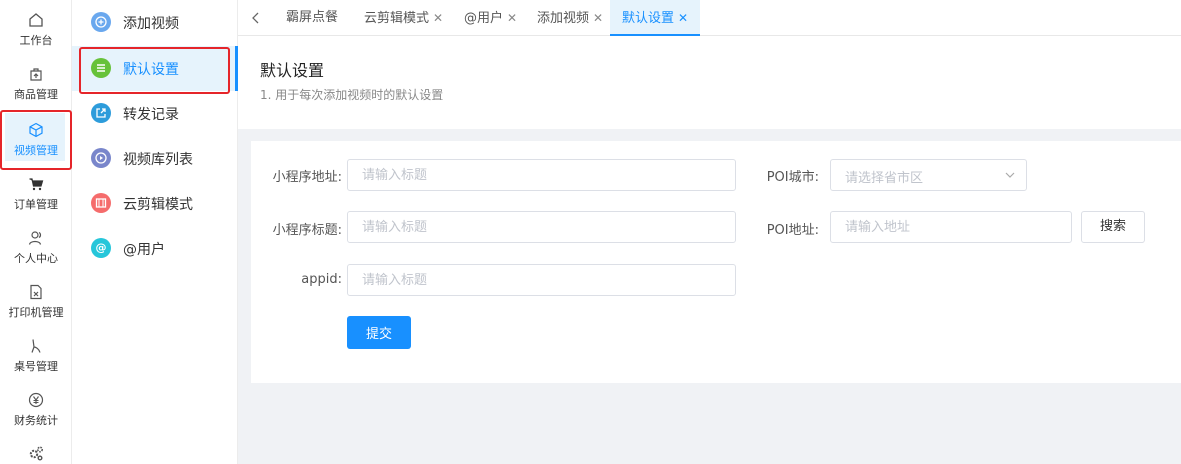 The image size is (1181, 464). What do you see at coordinates (307, 230) in the screenshot?
I see `miniapp-title-label: 小程序标题:` at bounding box center [307, 230].